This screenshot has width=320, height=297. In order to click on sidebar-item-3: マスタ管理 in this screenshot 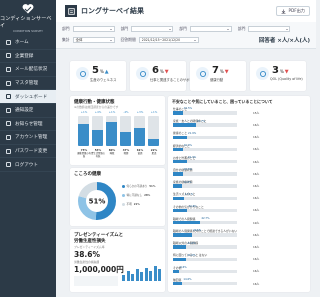, I will do `click(28, 84)`.